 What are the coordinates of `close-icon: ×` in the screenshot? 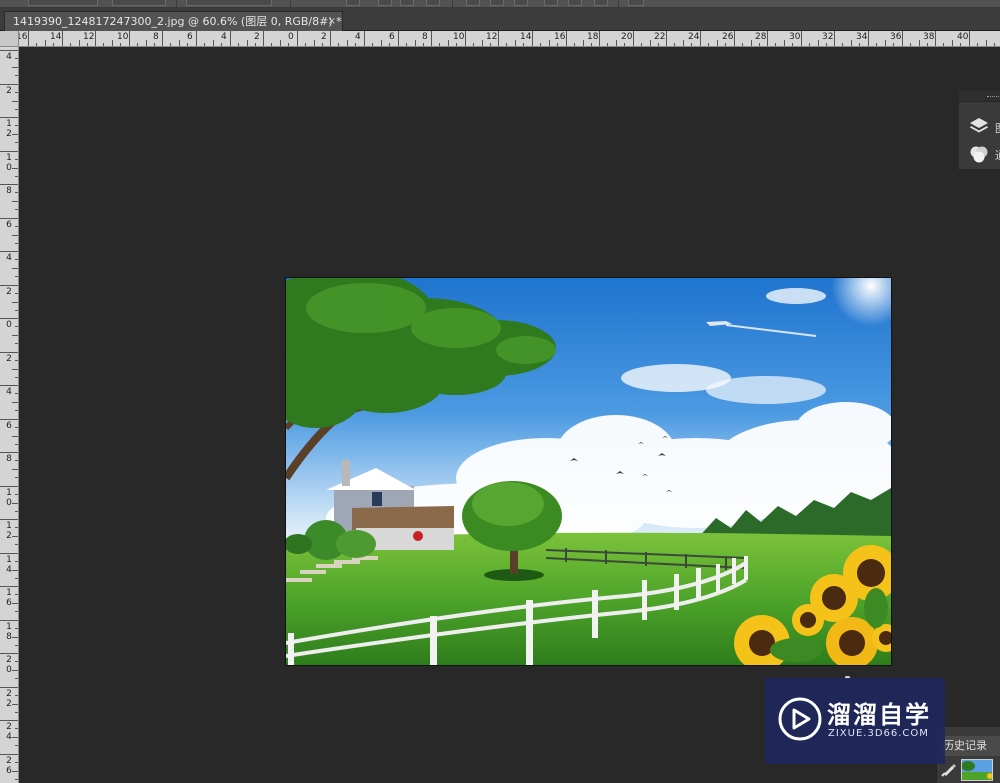 It's located at (332, 21).